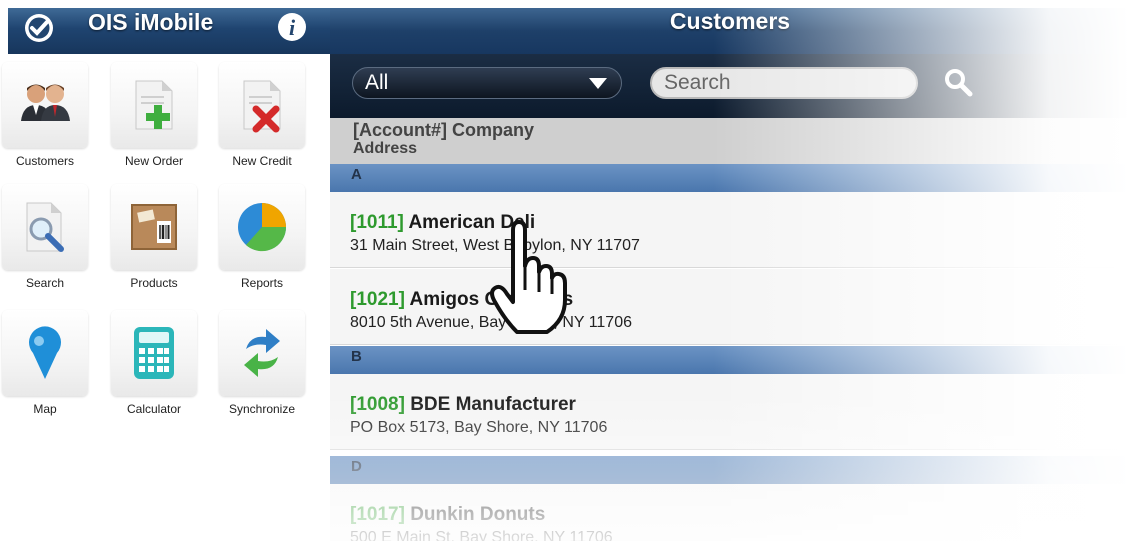 The width and height of the screenshot is (1129, 541). I want to click on menu-tile-reports: Reports, so click(262, 237).